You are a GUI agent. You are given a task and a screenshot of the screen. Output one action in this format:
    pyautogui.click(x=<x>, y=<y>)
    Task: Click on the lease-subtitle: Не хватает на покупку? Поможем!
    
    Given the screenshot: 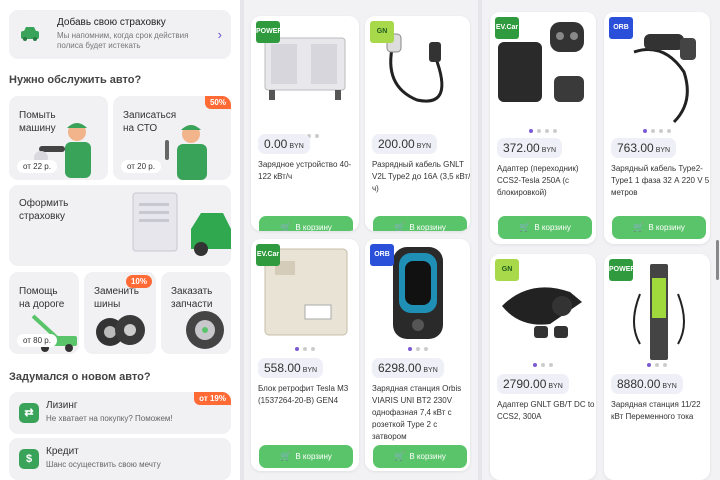 What is the action you would take?
    pyautogui.click(x=109, y=418)
    